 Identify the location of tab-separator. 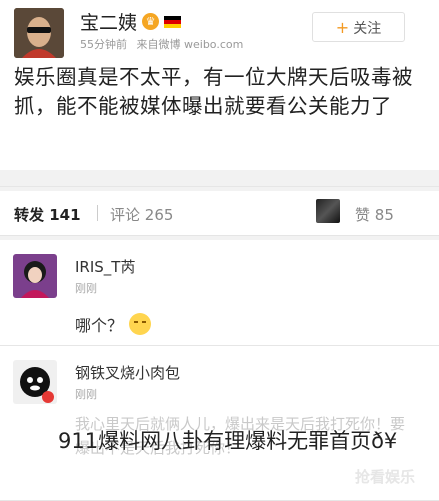
(97, 213).